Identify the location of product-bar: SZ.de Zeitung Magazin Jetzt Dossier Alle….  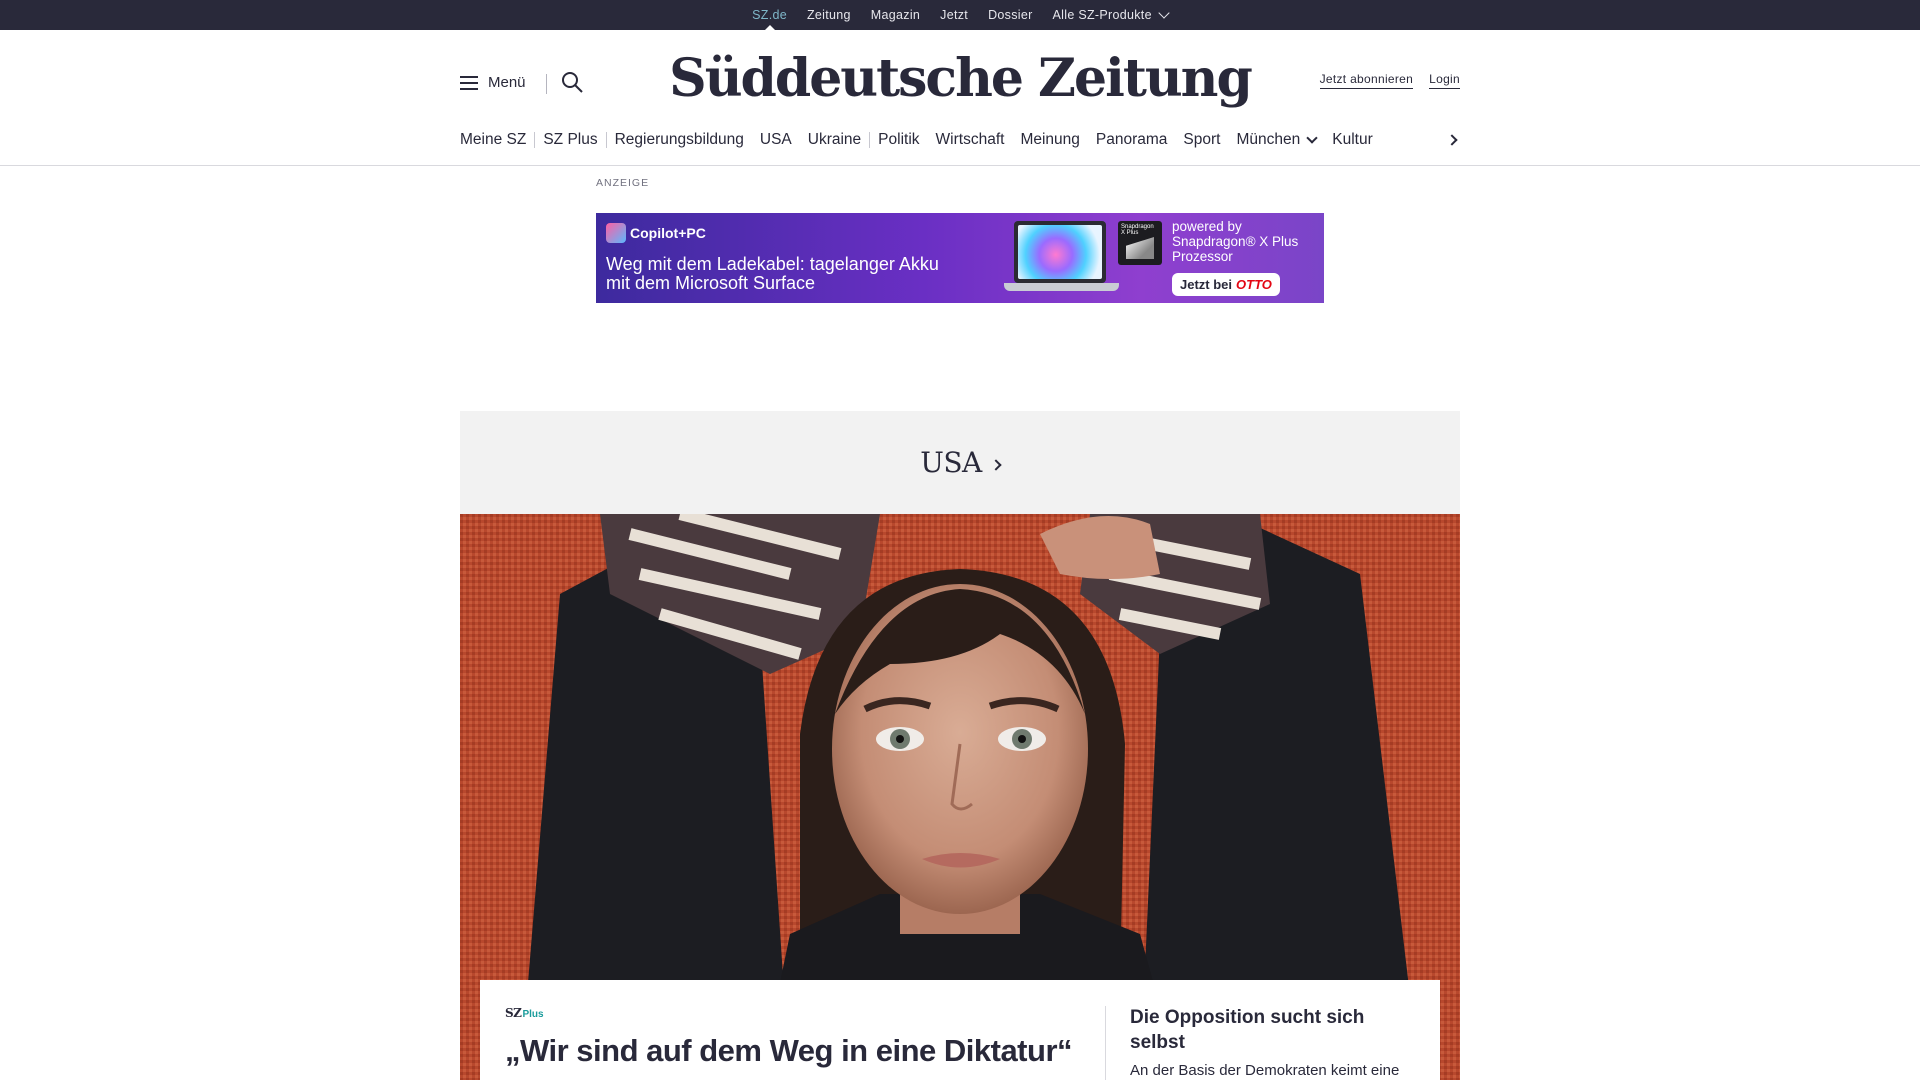
(960, 15).